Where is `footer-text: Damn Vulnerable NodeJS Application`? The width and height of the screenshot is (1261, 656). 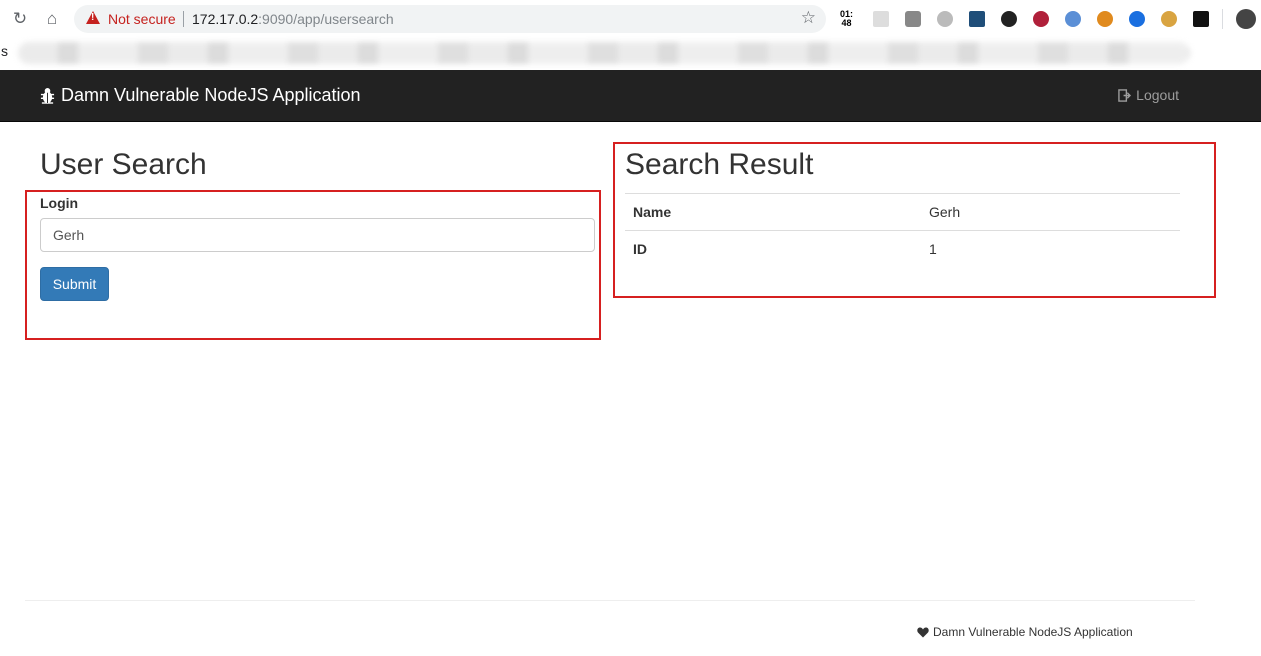
footer-text: Damn Vulnerable NodeJS Application is located at coordinates (1033, 632).